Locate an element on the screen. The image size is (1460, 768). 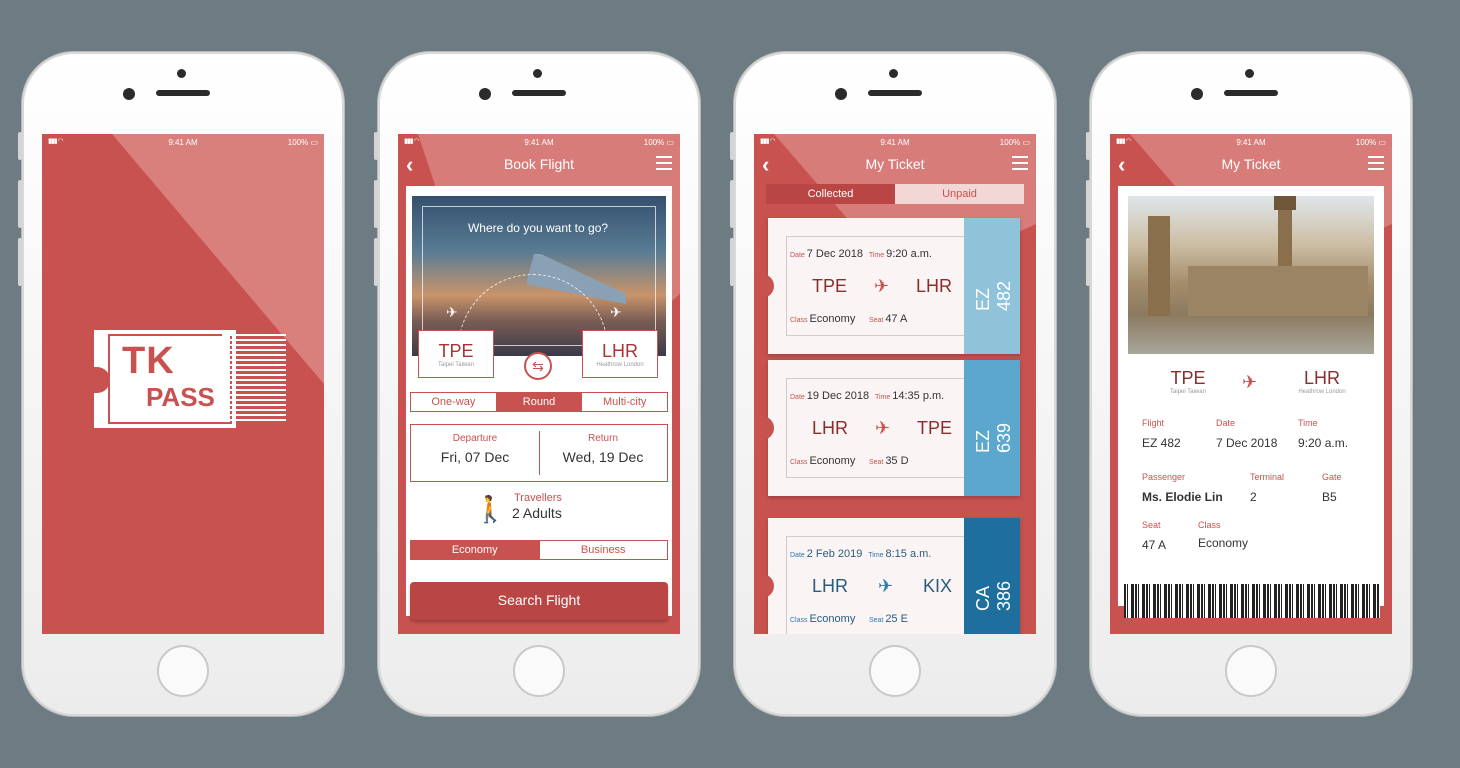
ticket-time: 8:15 a.m. is located at coordinates (908, 554).